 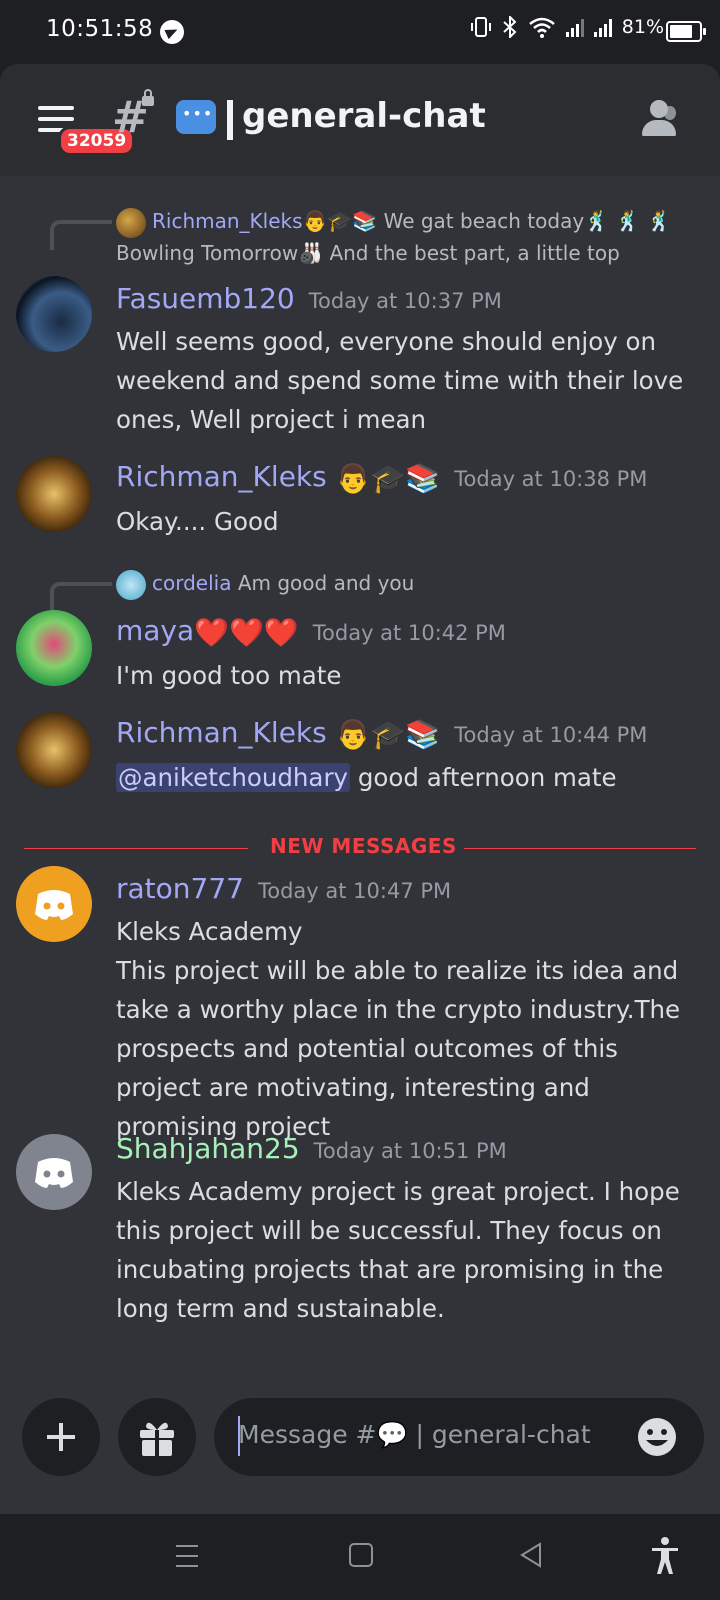 What do you see at coordinates (187, 1556) in the screenshot?
I see `recents-icon` at bounding box center [187, 1556].